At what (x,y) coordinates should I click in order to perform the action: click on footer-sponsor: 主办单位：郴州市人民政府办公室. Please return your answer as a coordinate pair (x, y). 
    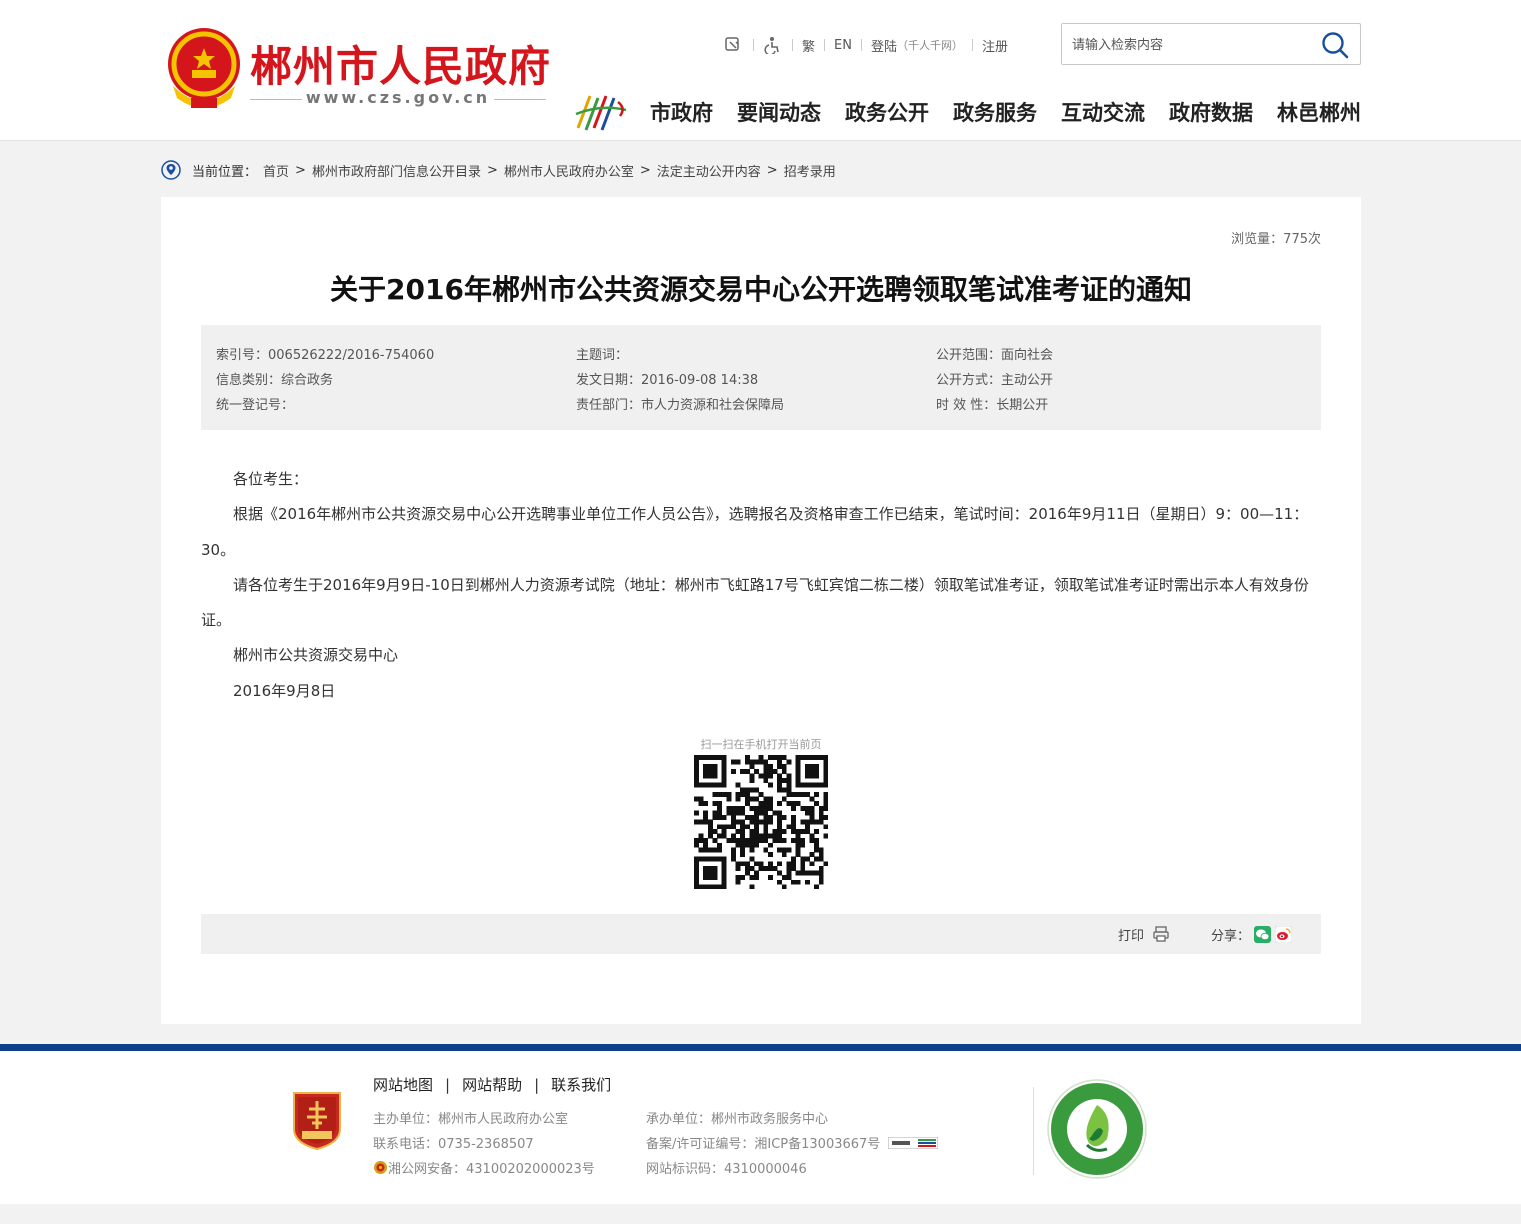
    Looking at the image, I should click on (471, 1119).